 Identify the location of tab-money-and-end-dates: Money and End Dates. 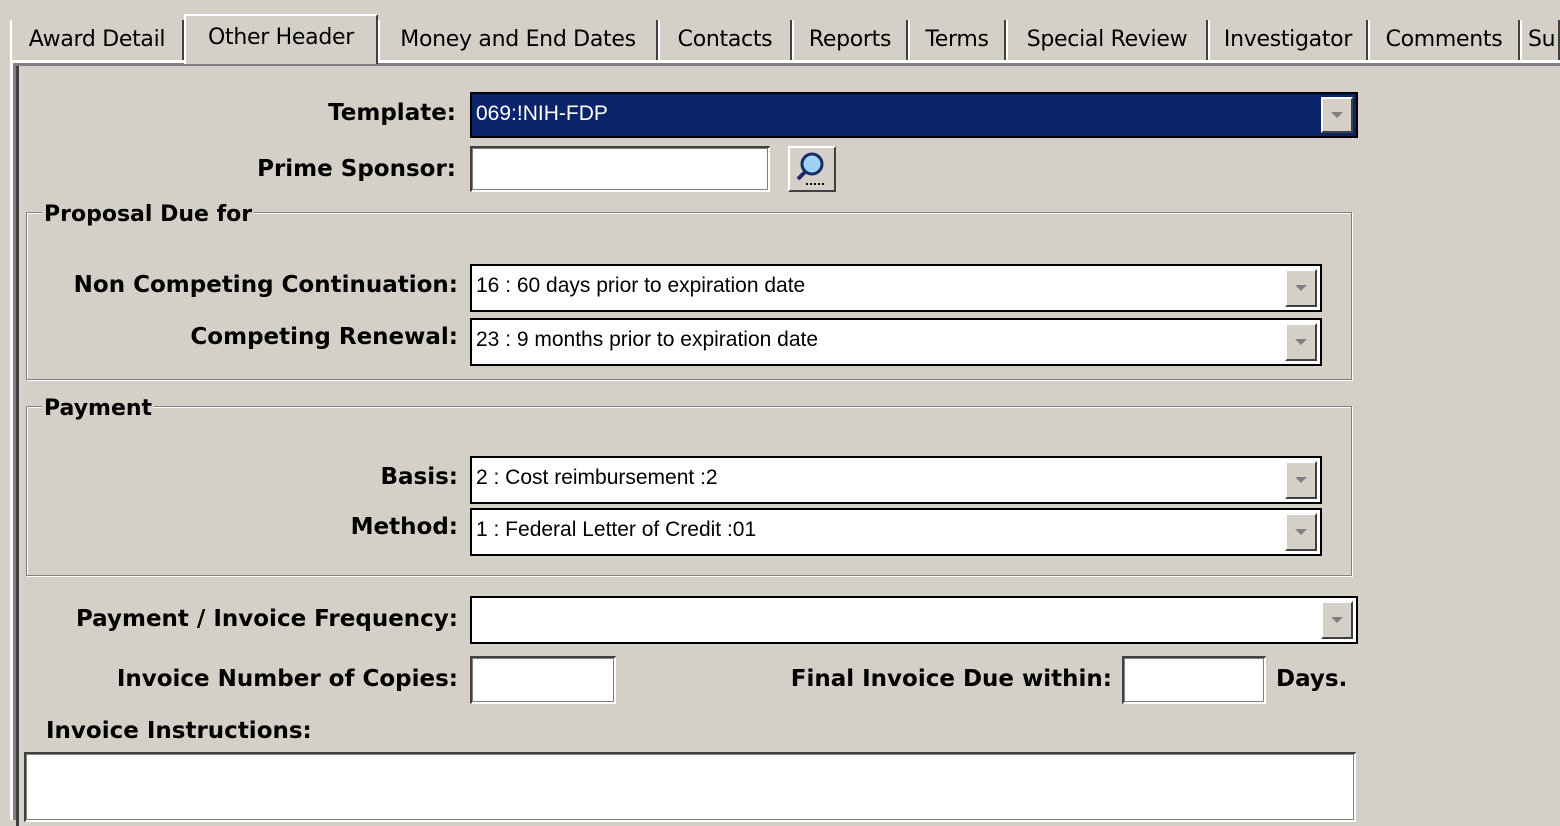
(518, 40).